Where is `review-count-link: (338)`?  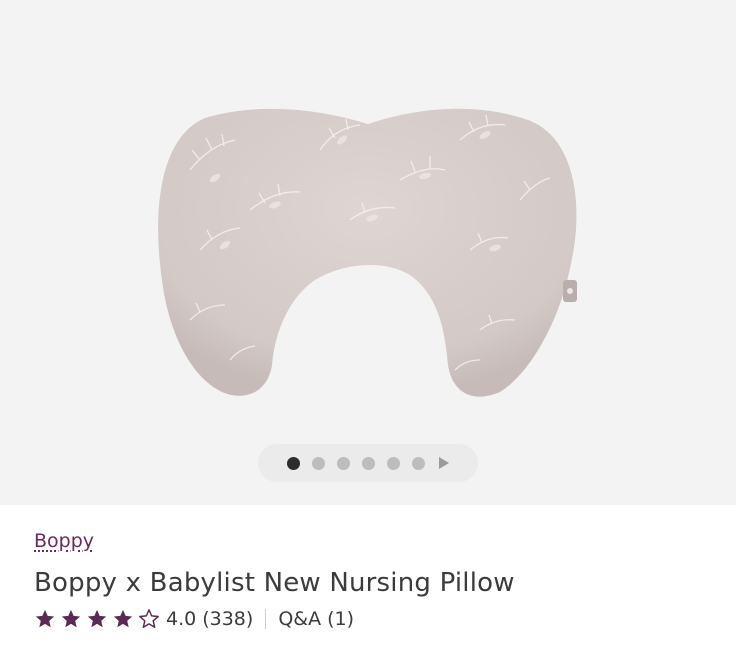
review-count-link: (338) is located at coordinates (227, 619).